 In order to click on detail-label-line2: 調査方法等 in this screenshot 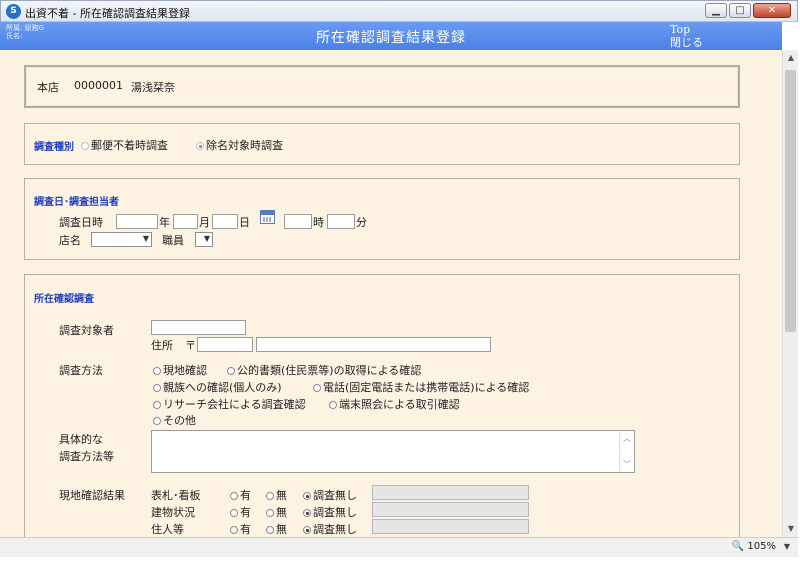, I will do `click(86, 456)`.